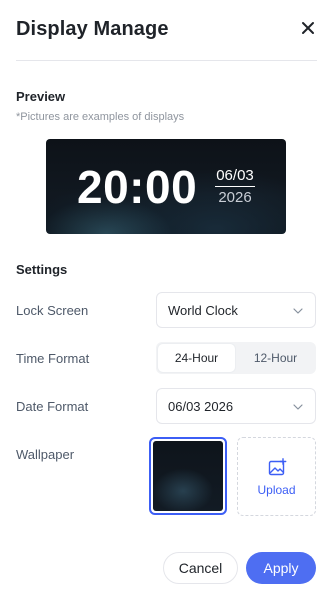 The width and height of the screenshot is (333, 601). I want to click on time-format-label: Time Format, so click(53, 358).